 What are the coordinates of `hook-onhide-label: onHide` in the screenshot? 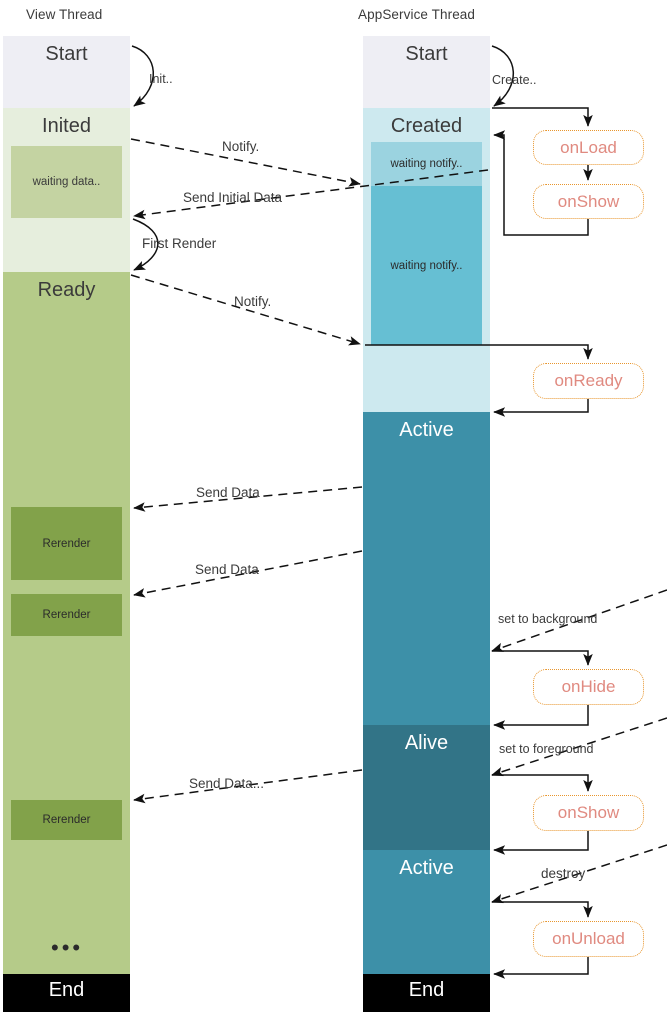 It's located at (588, 686).